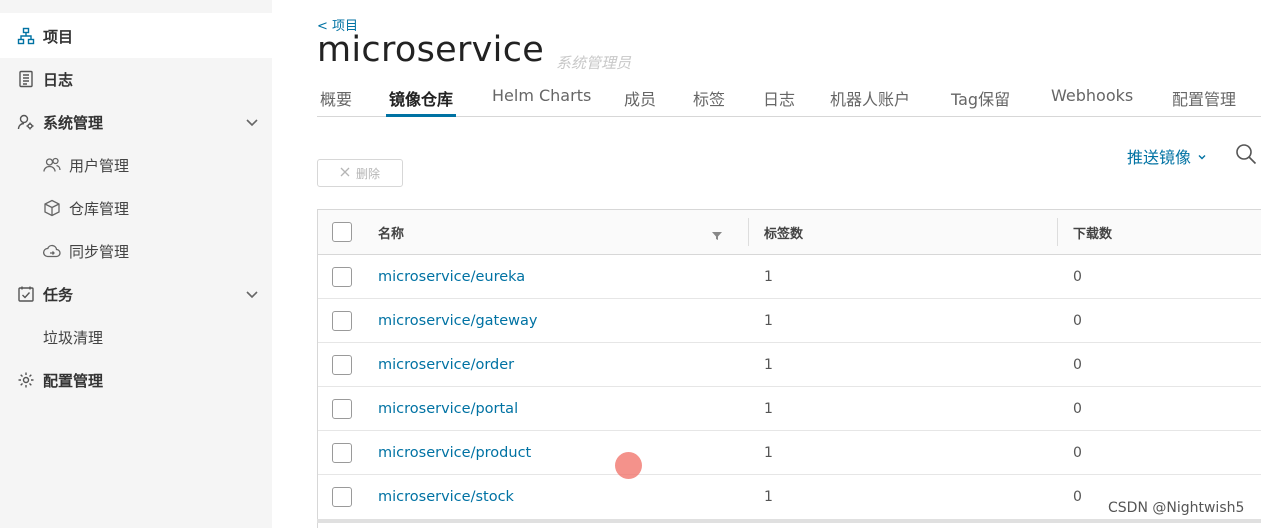  I want to click on sidebar-item-label: 日志, so click(58, 79).